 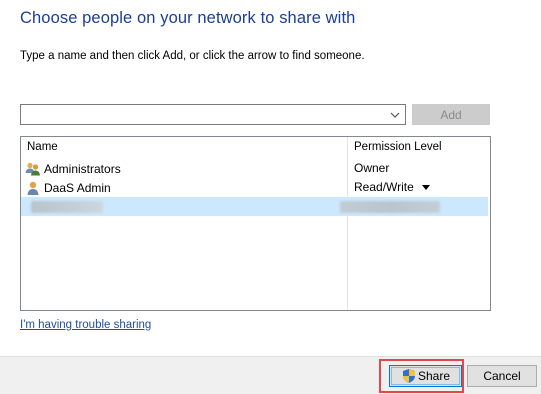 What do you see at coordinates (254, 206) in the screenshot?
I see `list-item-selected` at bounding box center [254, 206].